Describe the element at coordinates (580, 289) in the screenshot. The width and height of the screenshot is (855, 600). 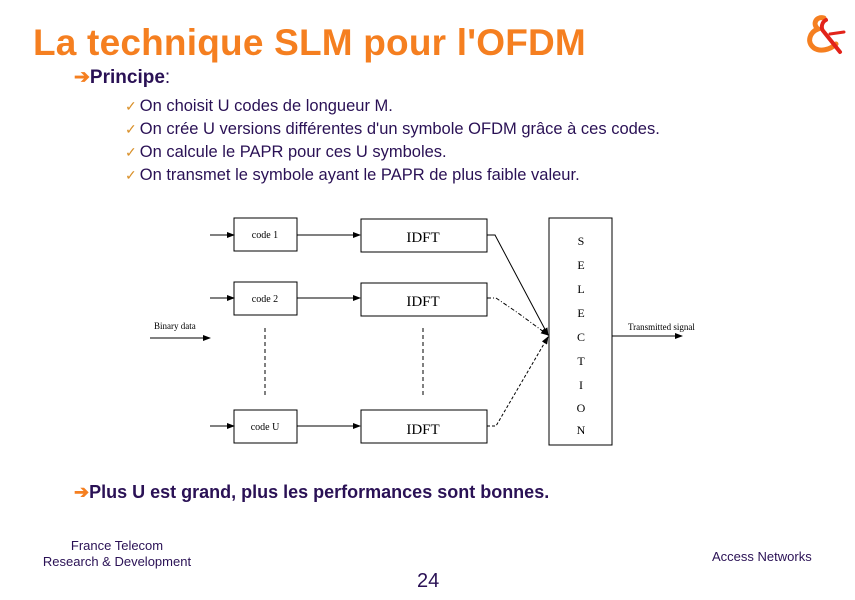
I see `selection-letter: L` at that location.